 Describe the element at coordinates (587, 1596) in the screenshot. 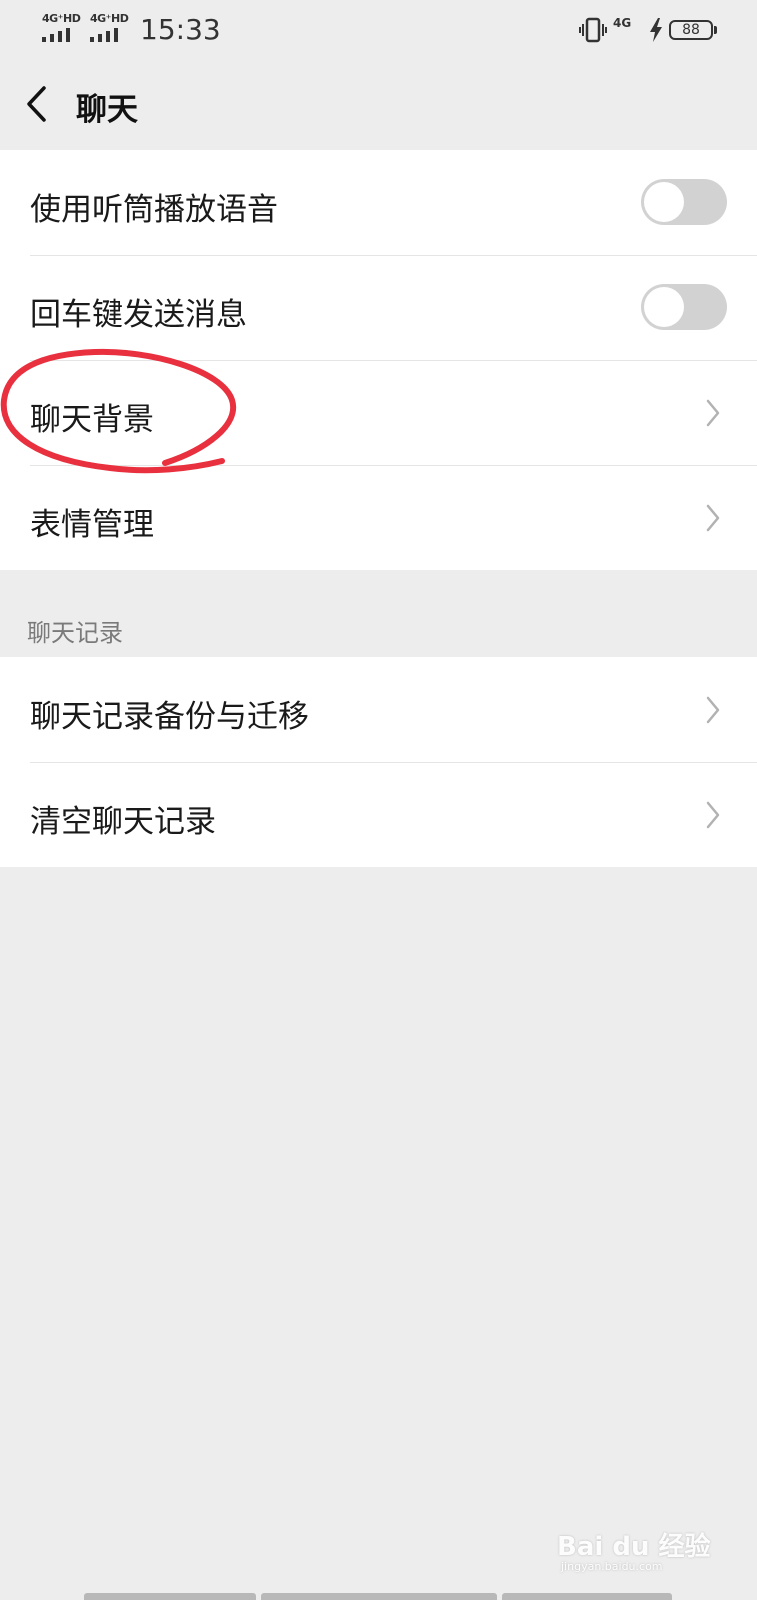

I see `nav-bar-right` at that location.